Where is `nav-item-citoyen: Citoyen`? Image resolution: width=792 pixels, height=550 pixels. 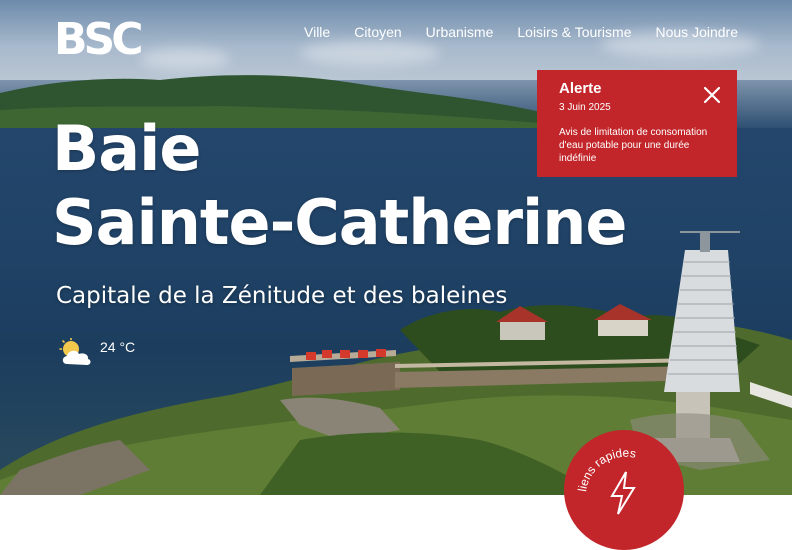
nav-item-citoyen: Citoyen is located at coordinates (377, 32).